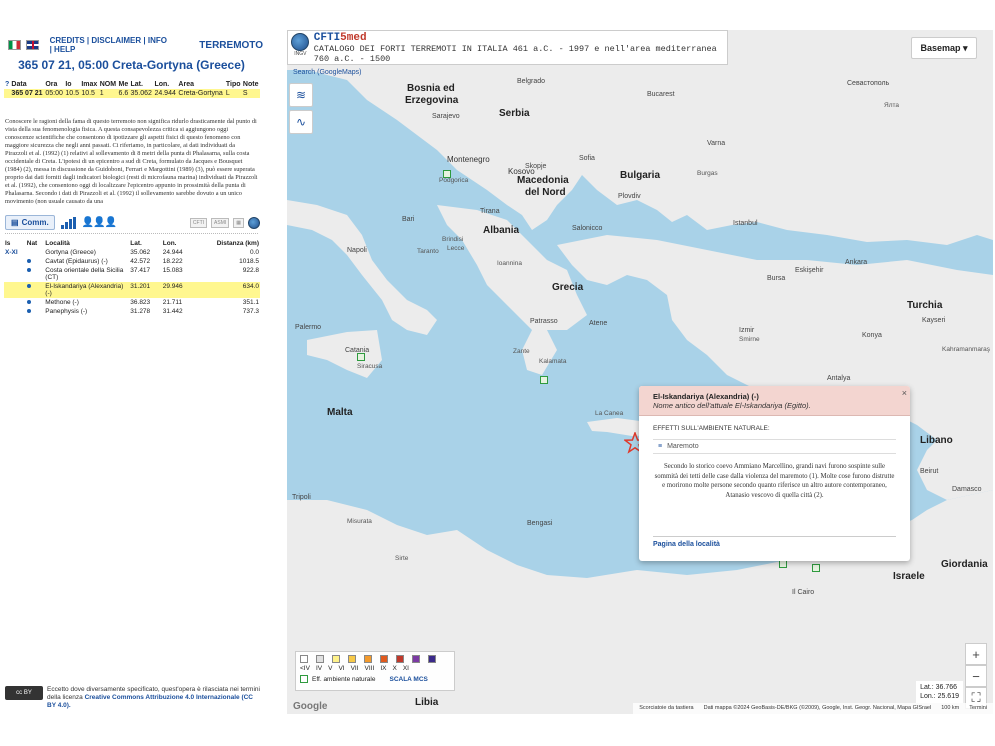 The width and height of the screenshot is (995, 746). I want to click on map-label-sarajevo: Sarajevo, so click(446, 116).